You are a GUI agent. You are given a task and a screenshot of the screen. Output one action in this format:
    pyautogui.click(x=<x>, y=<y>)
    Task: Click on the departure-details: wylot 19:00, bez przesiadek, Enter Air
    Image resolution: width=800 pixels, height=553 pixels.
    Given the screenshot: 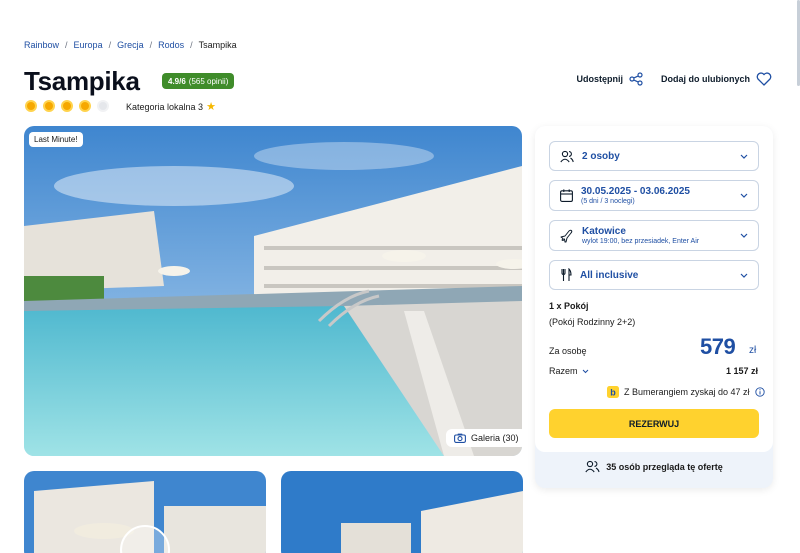 What is the action you would take?
    pyautogui.click(x=641, y=241)
    